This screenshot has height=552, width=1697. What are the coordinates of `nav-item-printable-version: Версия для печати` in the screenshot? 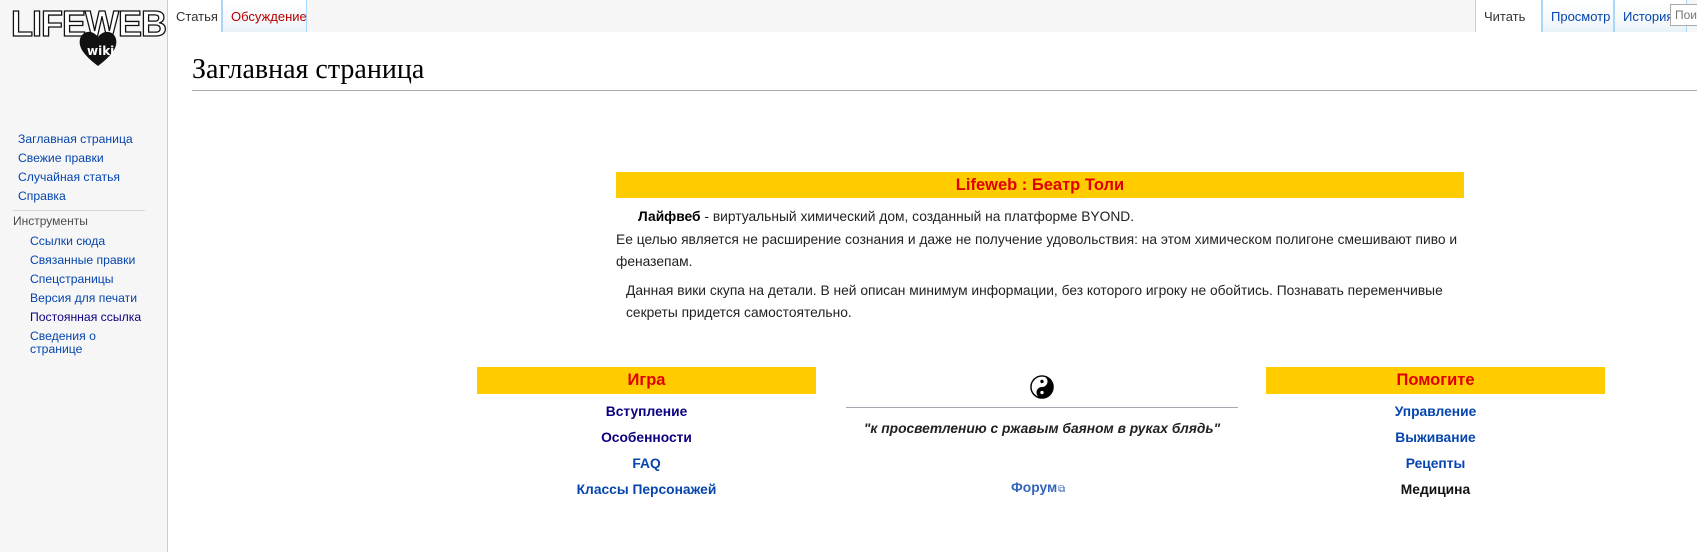 It's located at (83, 298).